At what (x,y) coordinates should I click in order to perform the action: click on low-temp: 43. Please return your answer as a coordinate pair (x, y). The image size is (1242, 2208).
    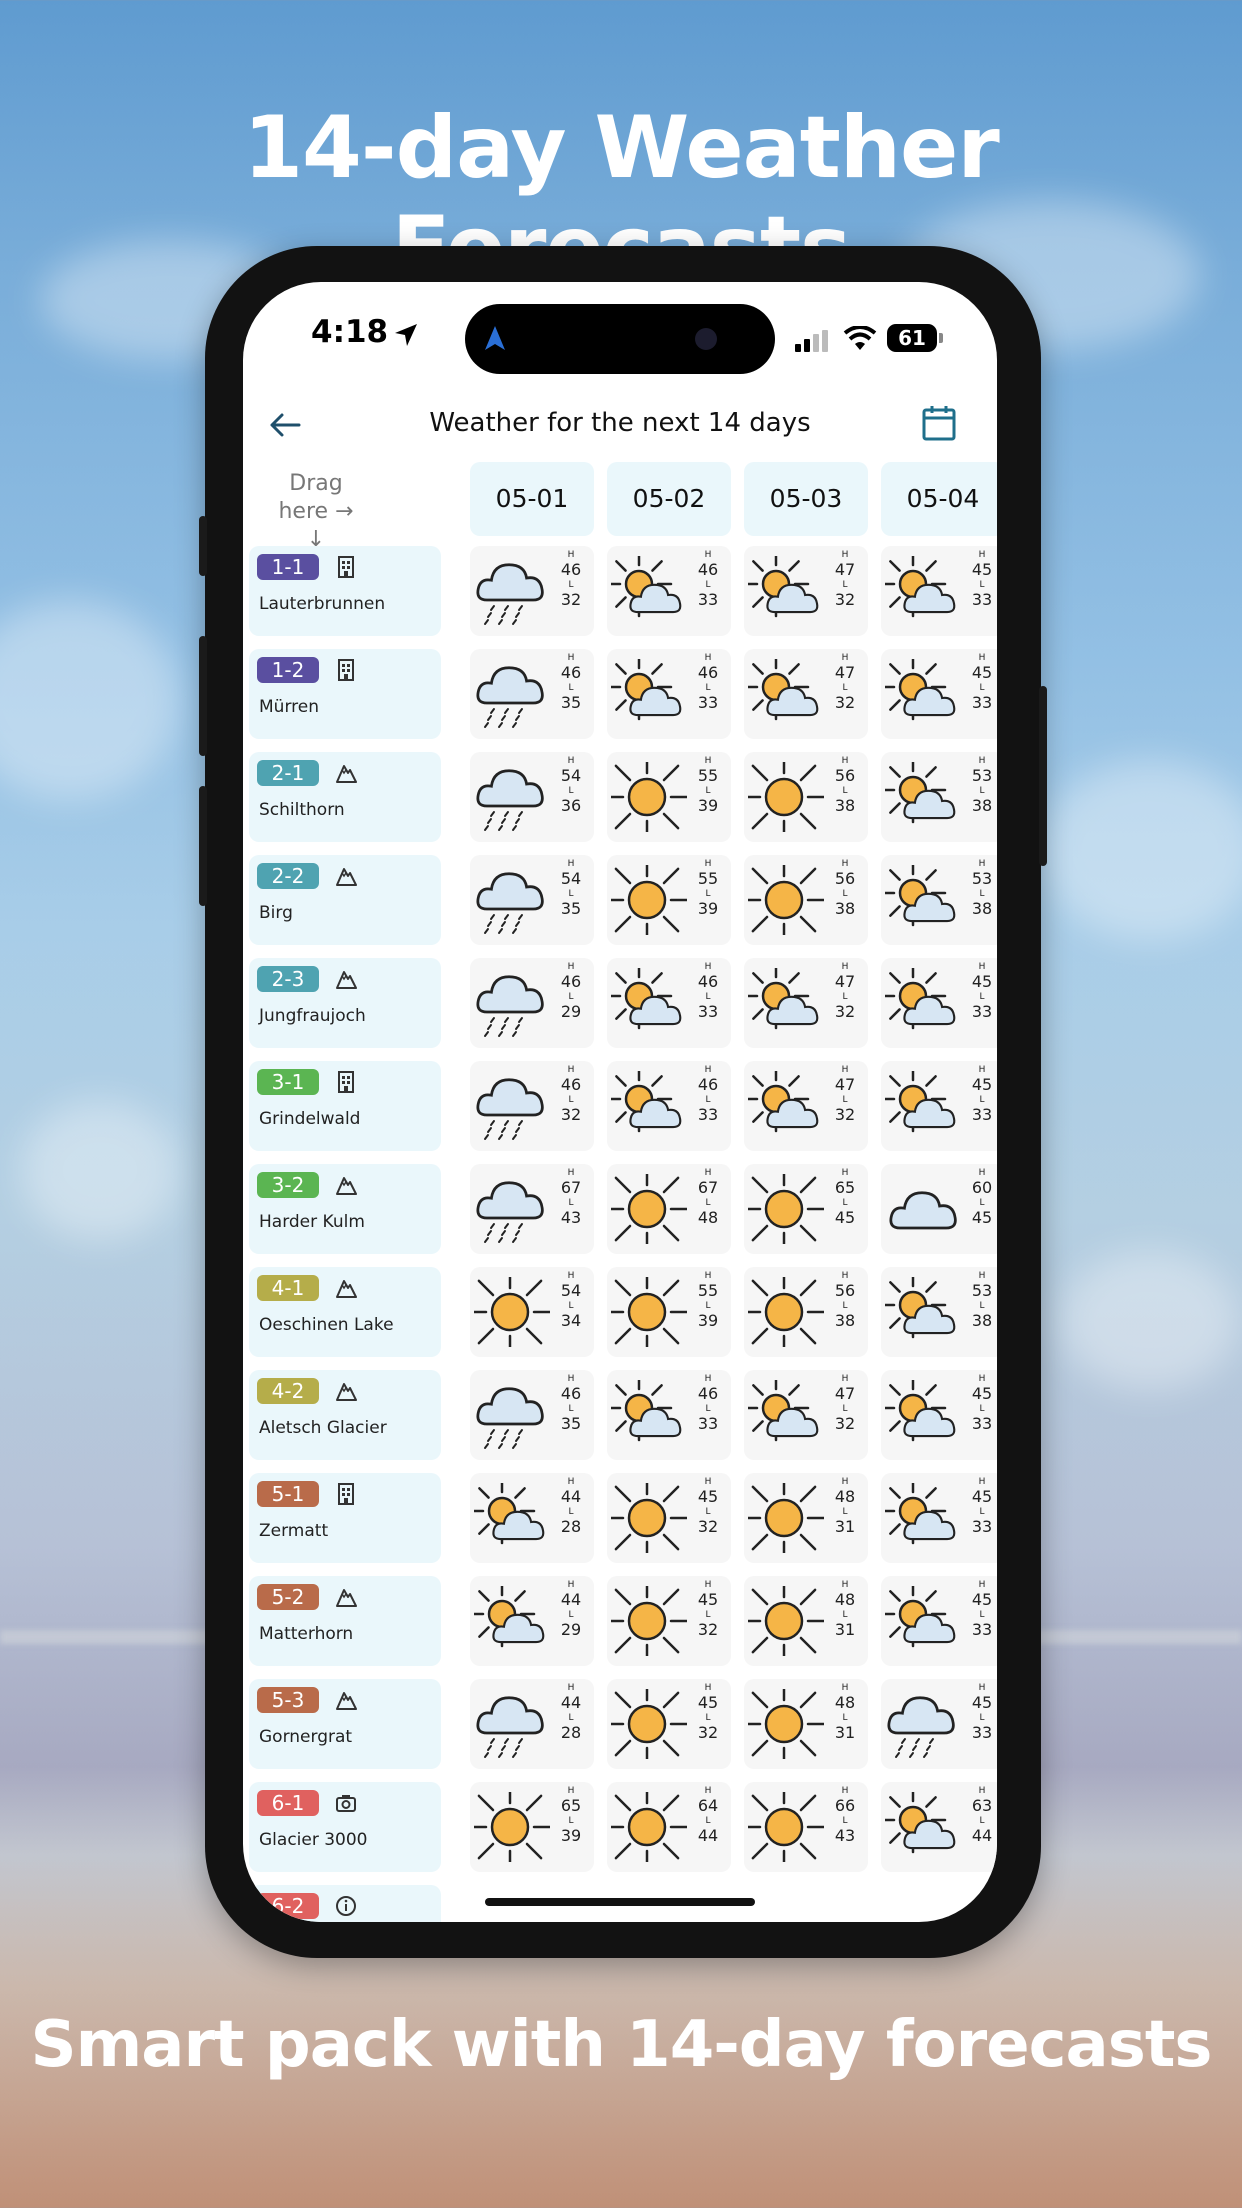
    Looking at the image, I should click on (571, 1217).